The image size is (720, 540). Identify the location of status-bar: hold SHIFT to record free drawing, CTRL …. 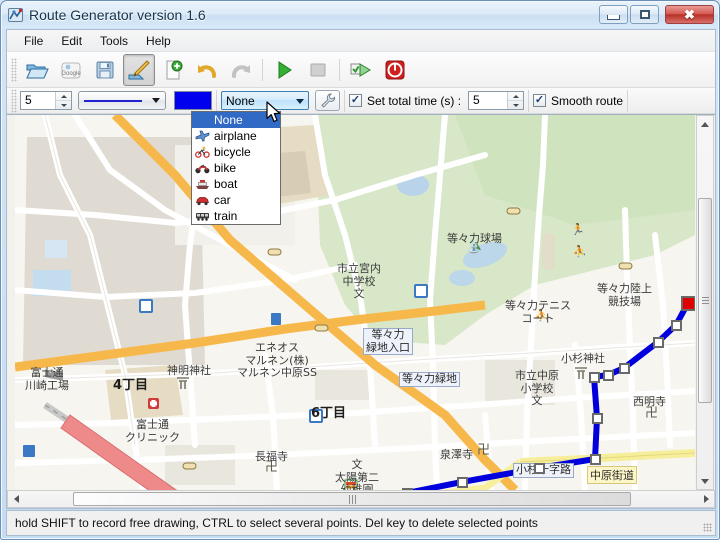
(361, 523).